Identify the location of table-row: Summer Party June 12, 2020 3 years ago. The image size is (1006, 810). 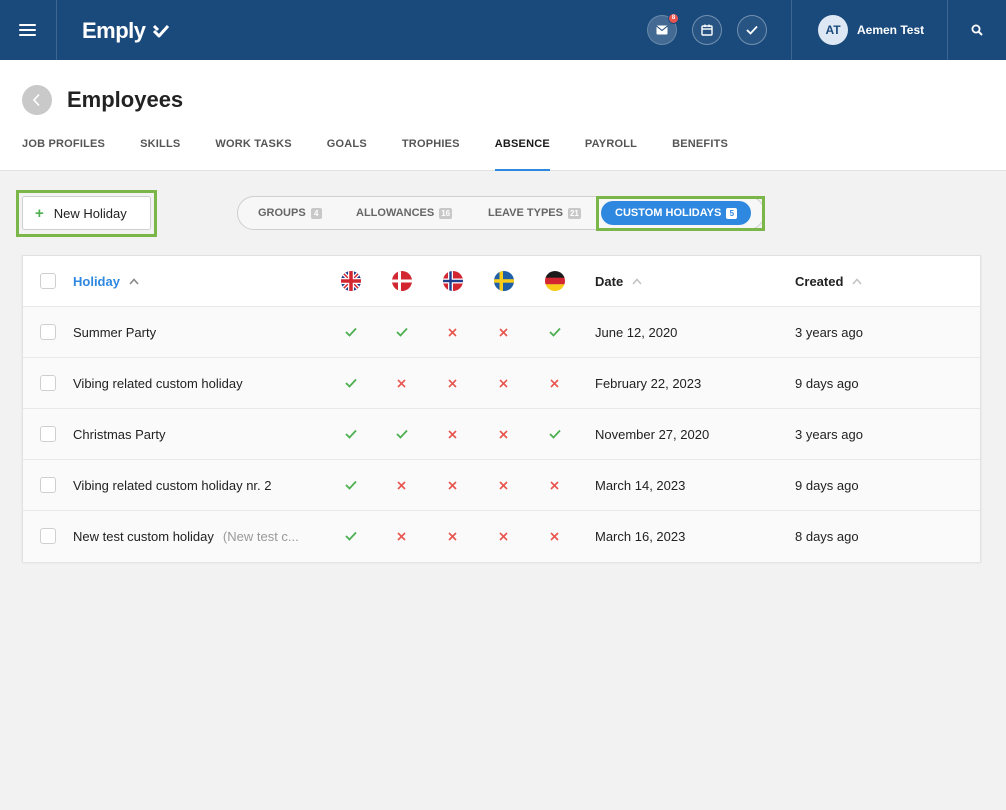
(501, 332).